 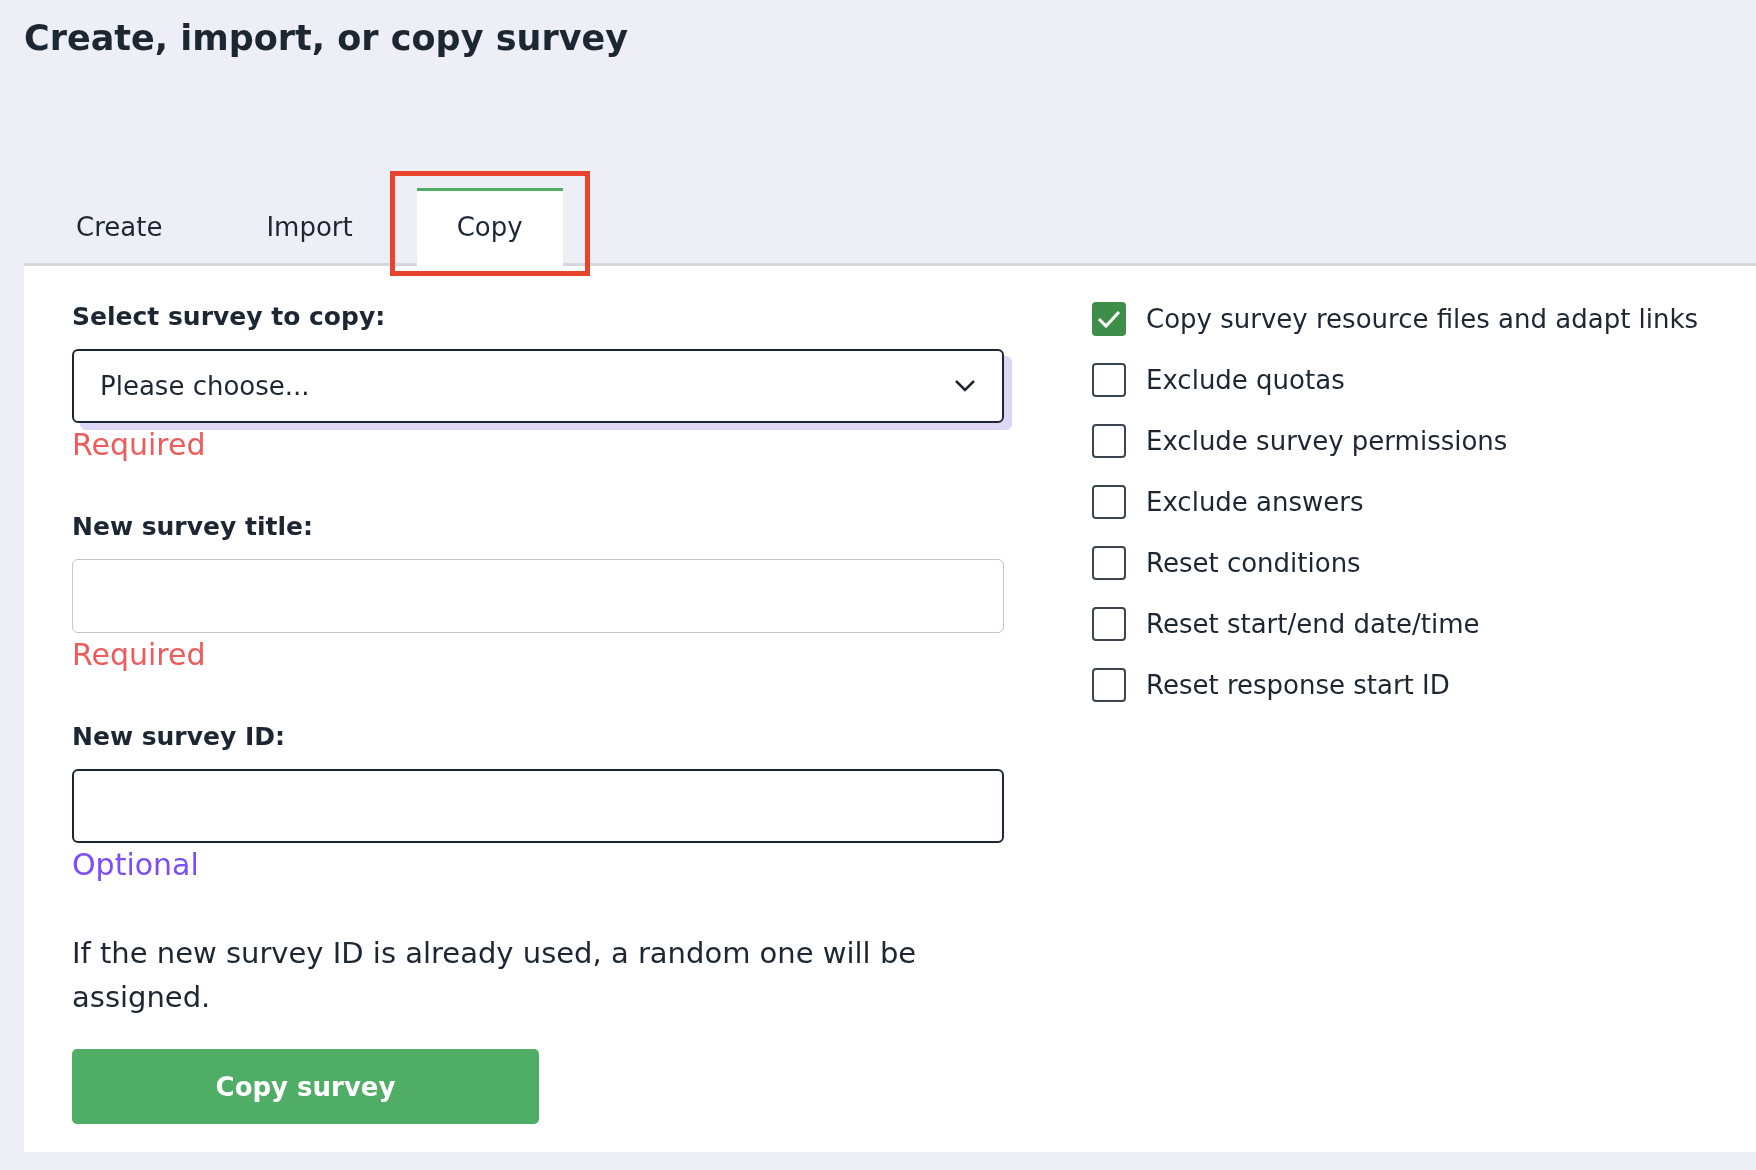 I want to click on option-label: Reset conditions, so click(x=1253, y=563).